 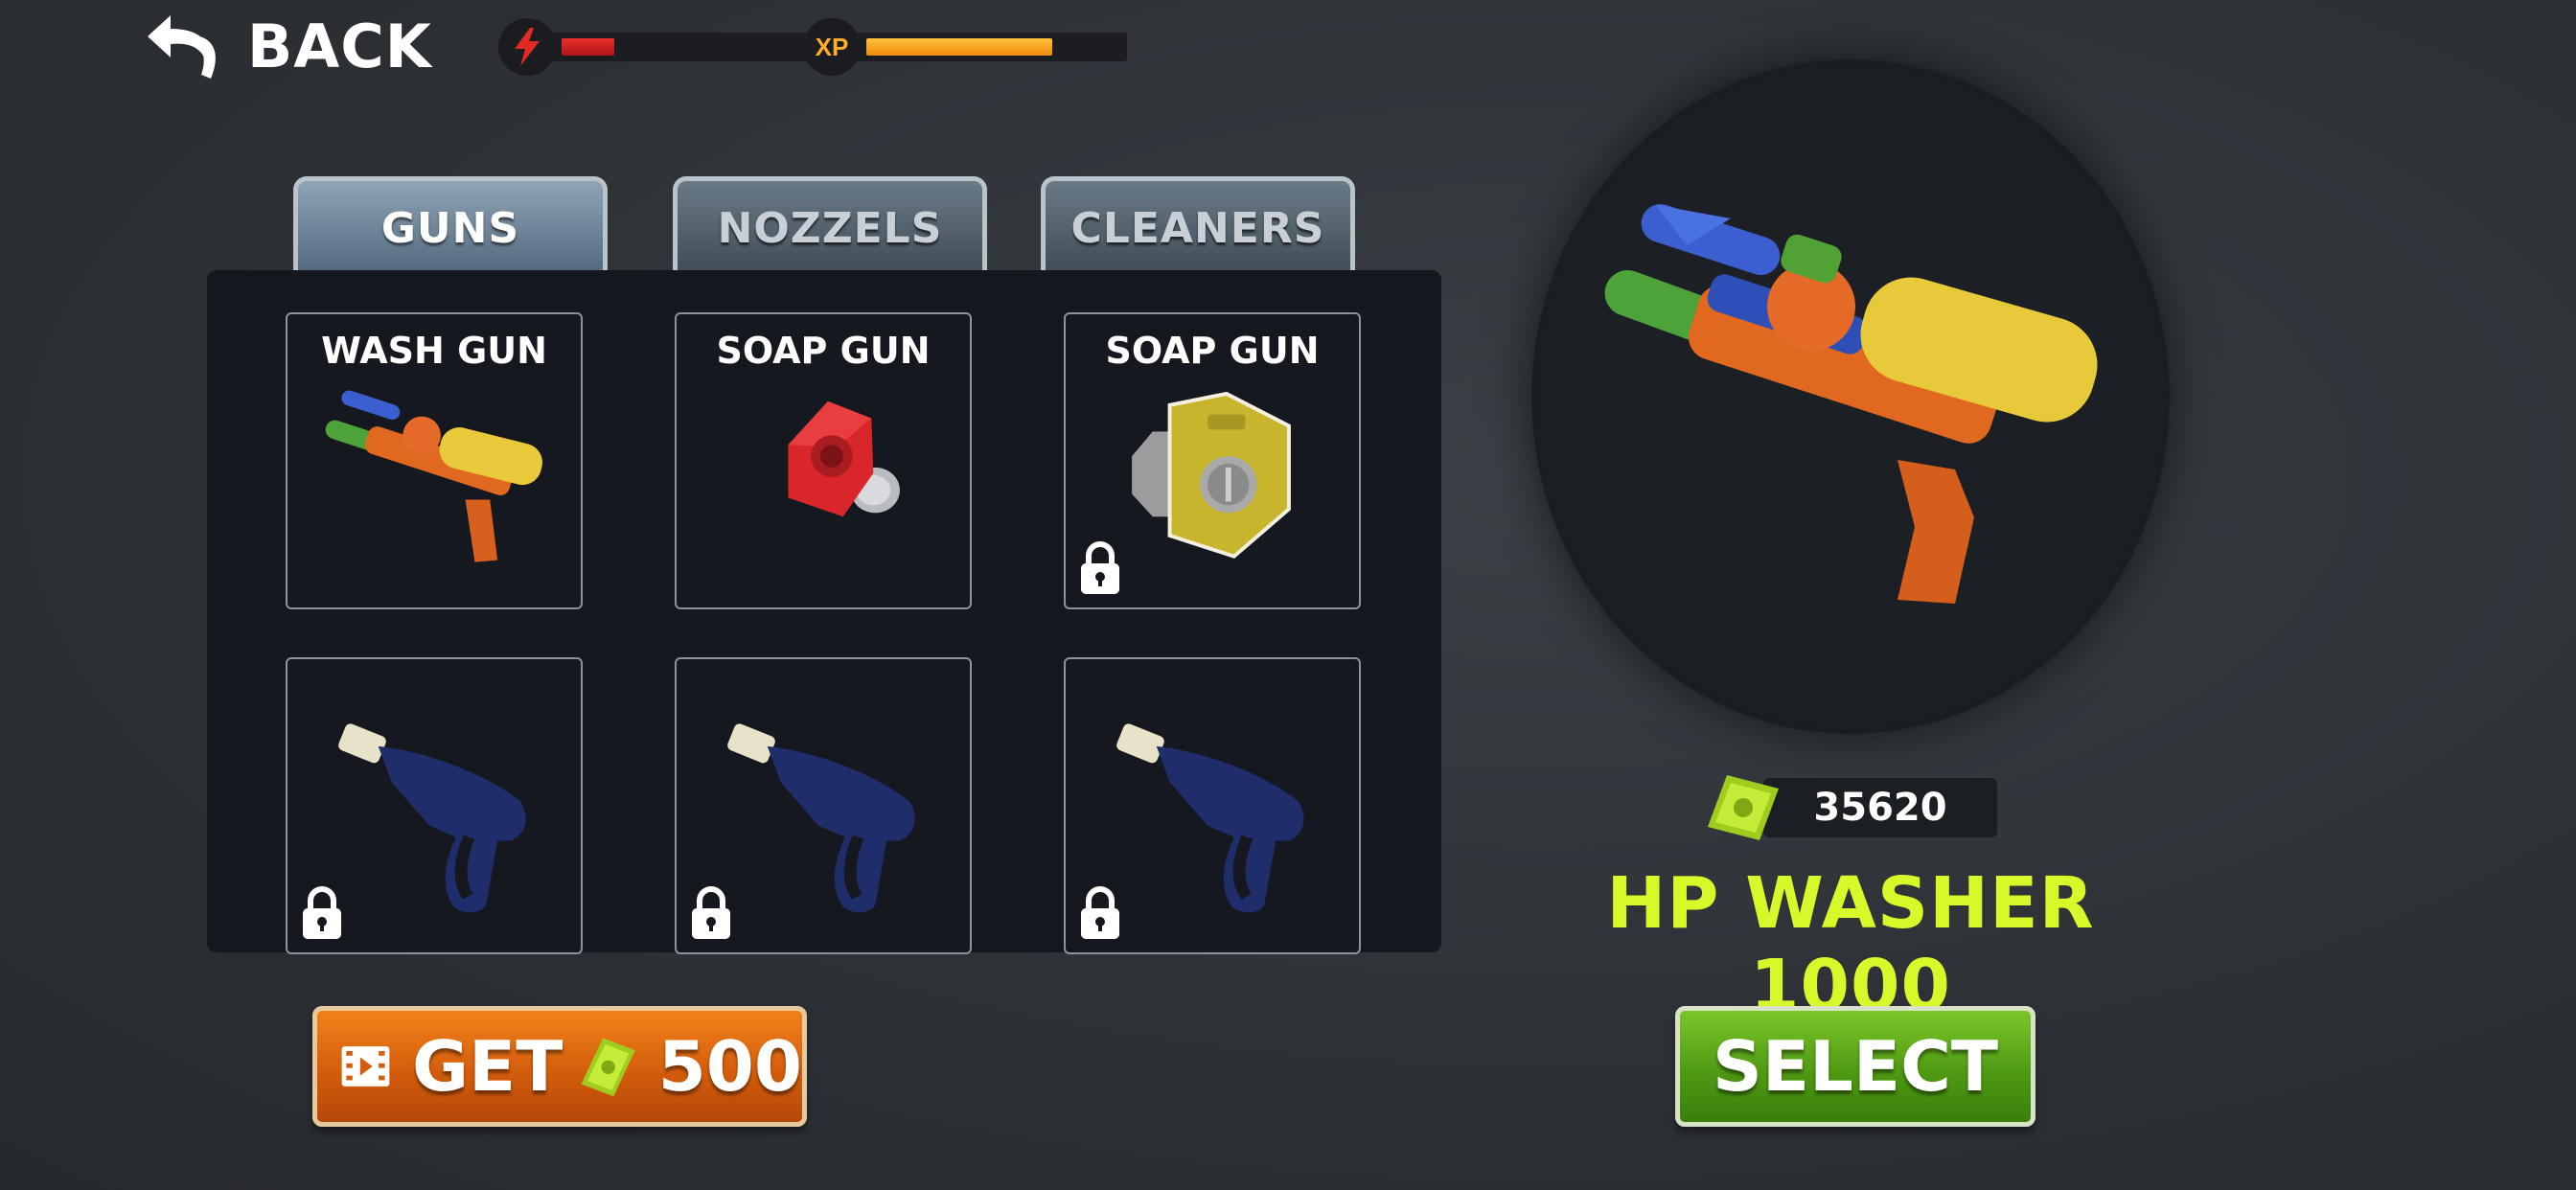 What do you see at coordinates (487, 1067) in the screenshot?
I see `get-label: GET` at bounding box center [487, 1067].